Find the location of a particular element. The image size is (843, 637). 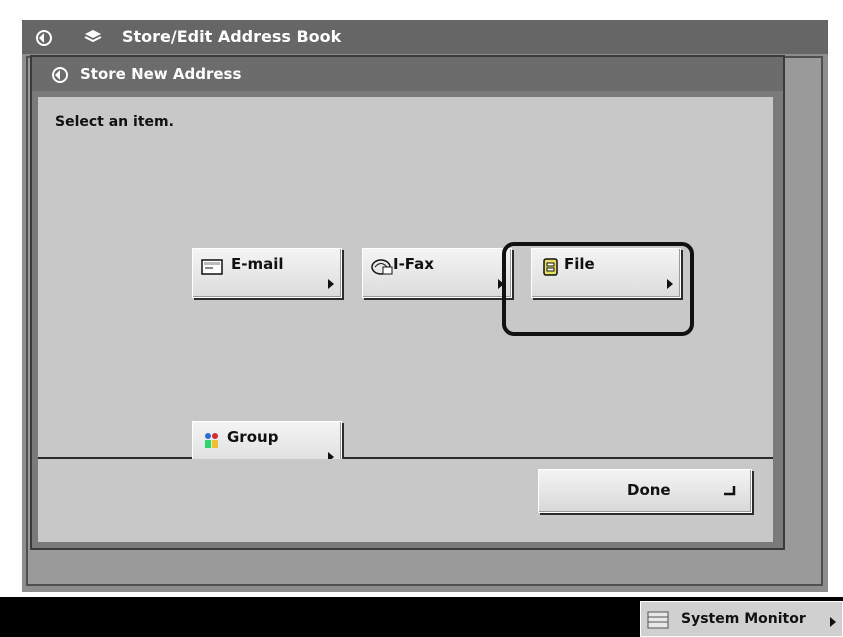

ifax-button: I-Fax is located at coordinates (437, 273).